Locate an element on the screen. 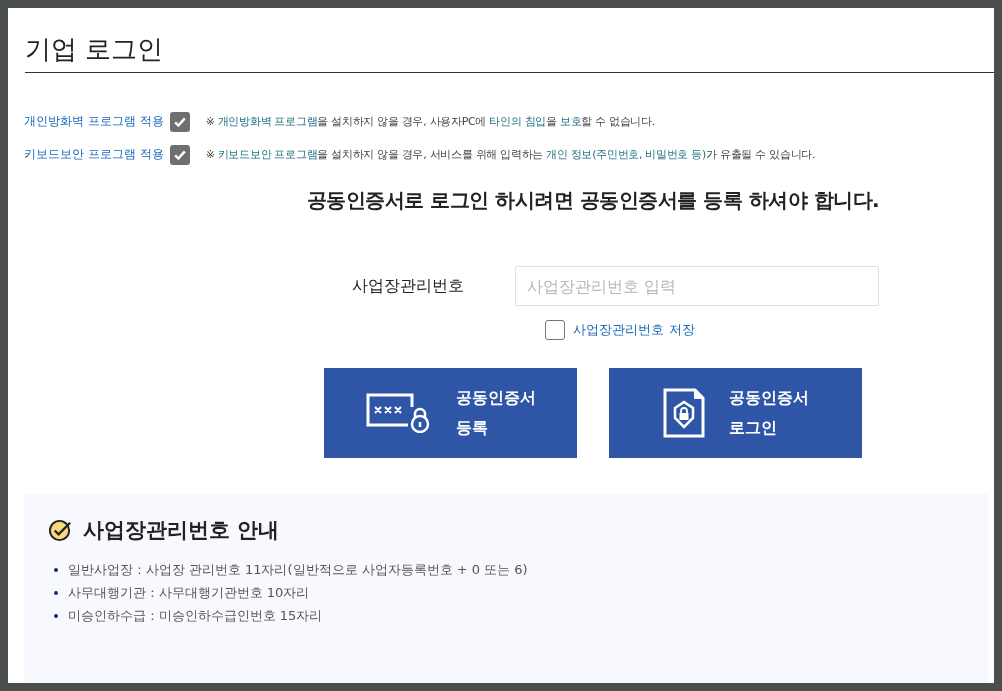 The width and height of the screenshot is (1002, 691). guide-item: 미승인하수급 : 미승인하수급인번호 15자리 is located at coordinates (195, 616).